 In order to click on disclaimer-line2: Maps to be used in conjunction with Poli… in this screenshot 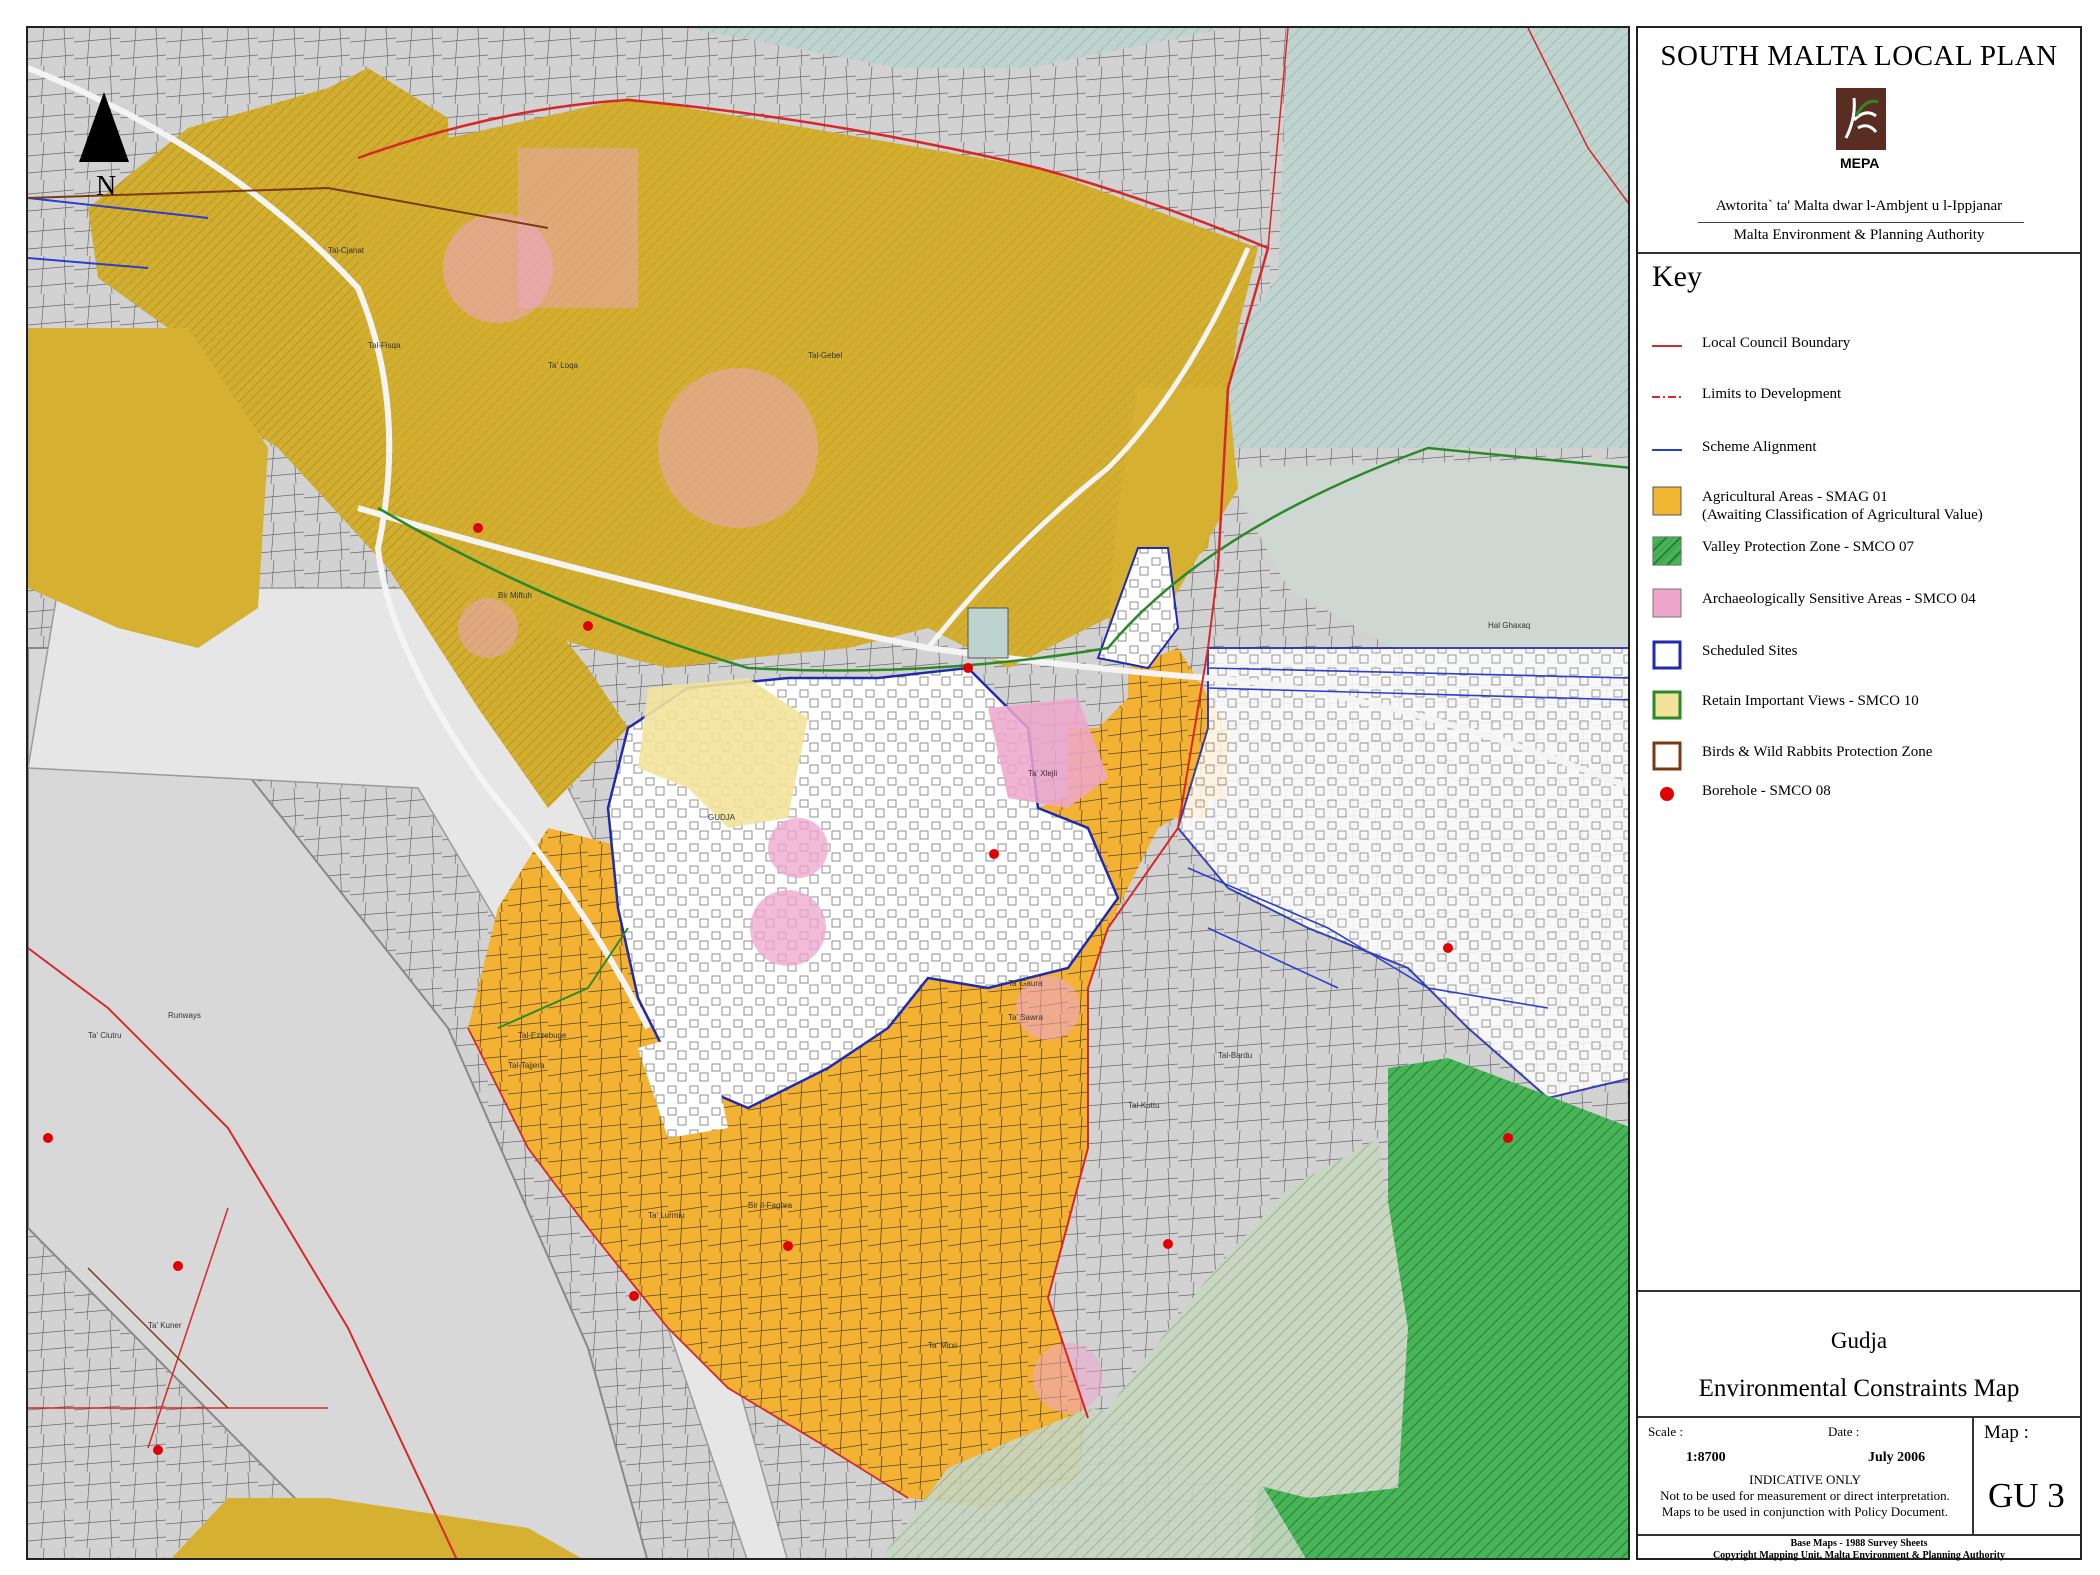, I will do `click(1805, 1511)`.